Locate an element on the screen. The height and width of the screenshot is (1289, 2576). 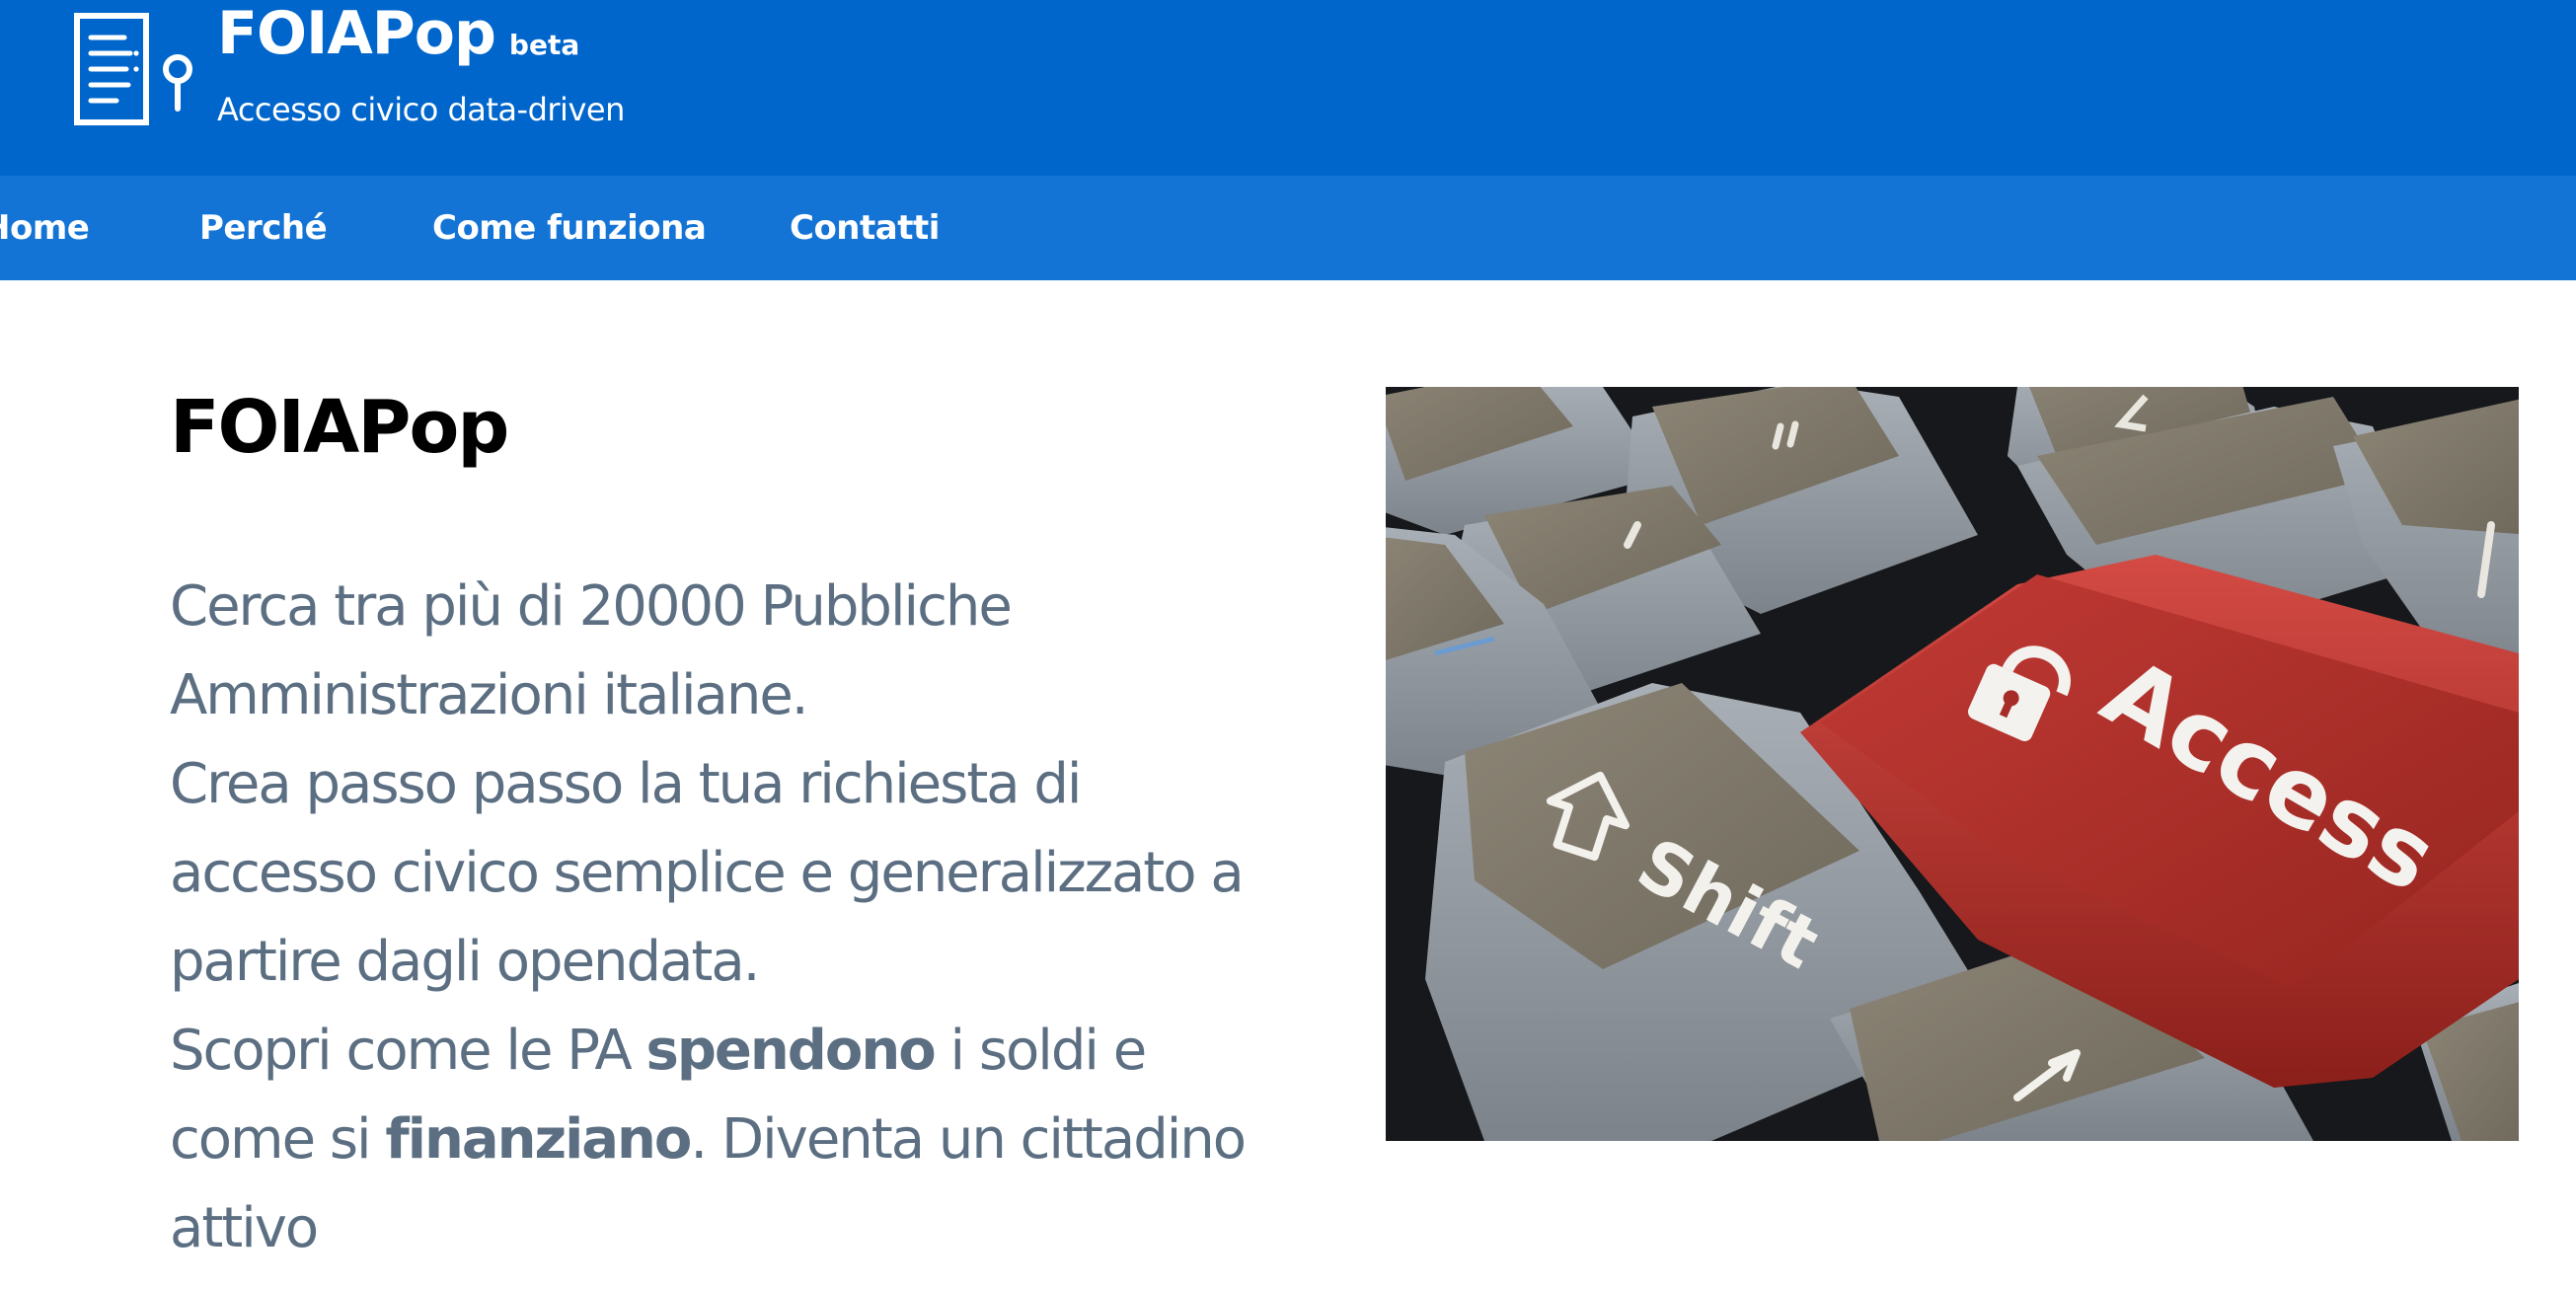
nav-item-come-funziona: Come funziona is located at coordinates (569, 228).